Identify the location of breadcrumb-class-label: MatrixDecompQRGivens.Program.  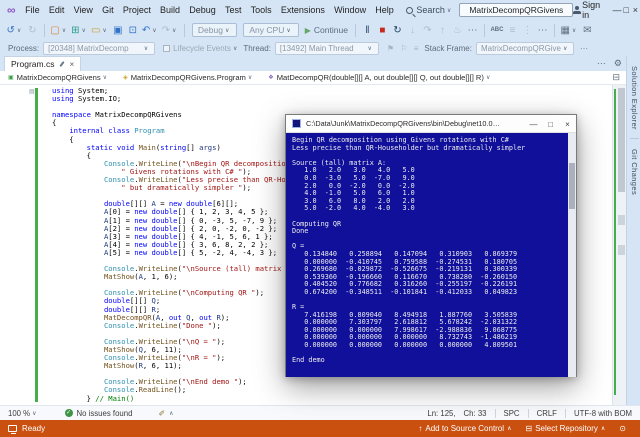
(188, 77).